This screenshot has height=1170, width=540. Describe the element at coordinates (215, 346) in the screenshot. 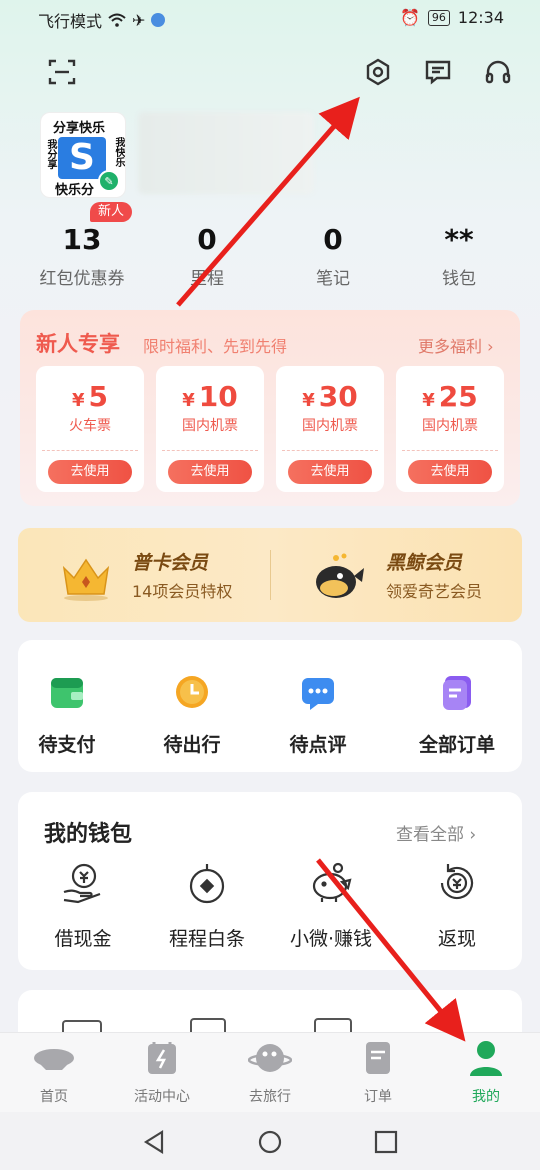

I see `newcomer-subtitle: 限时福利、先到先得` at that location.